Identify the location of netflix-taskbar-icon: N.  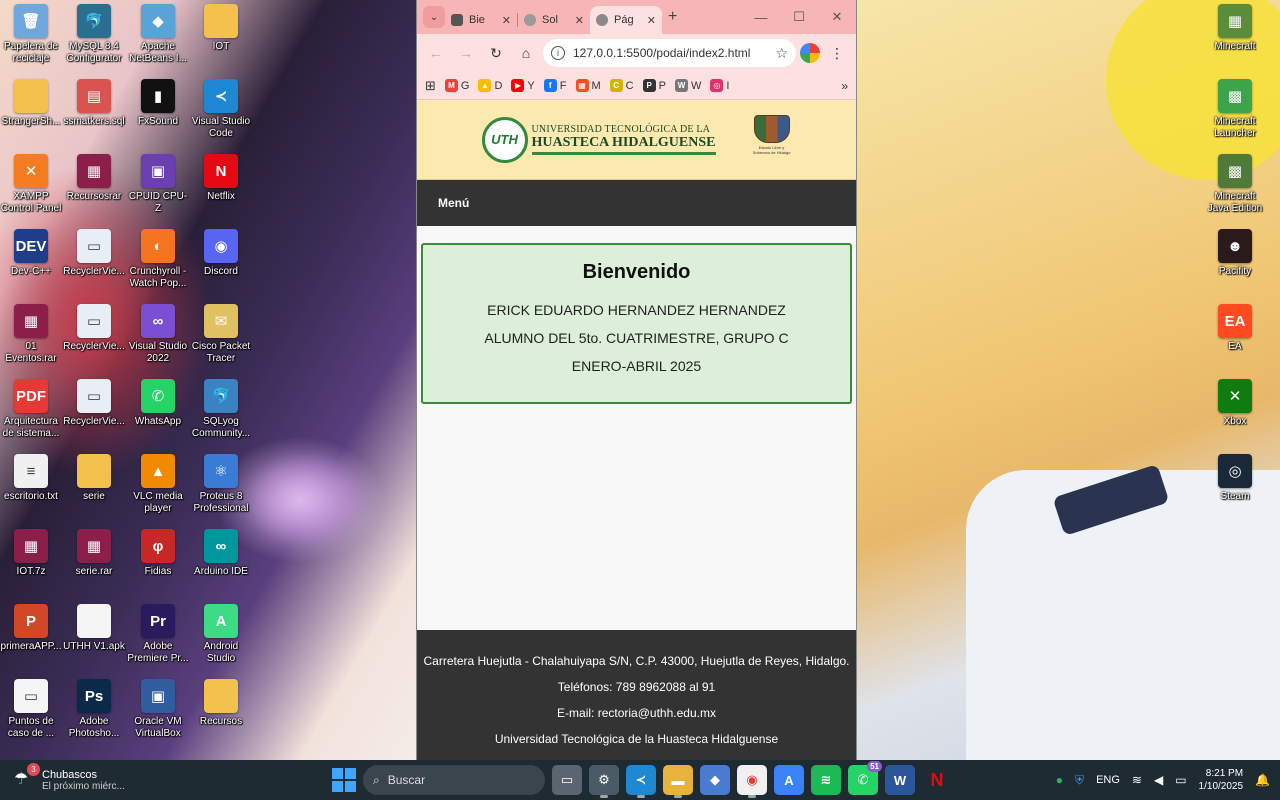
(937, 780).